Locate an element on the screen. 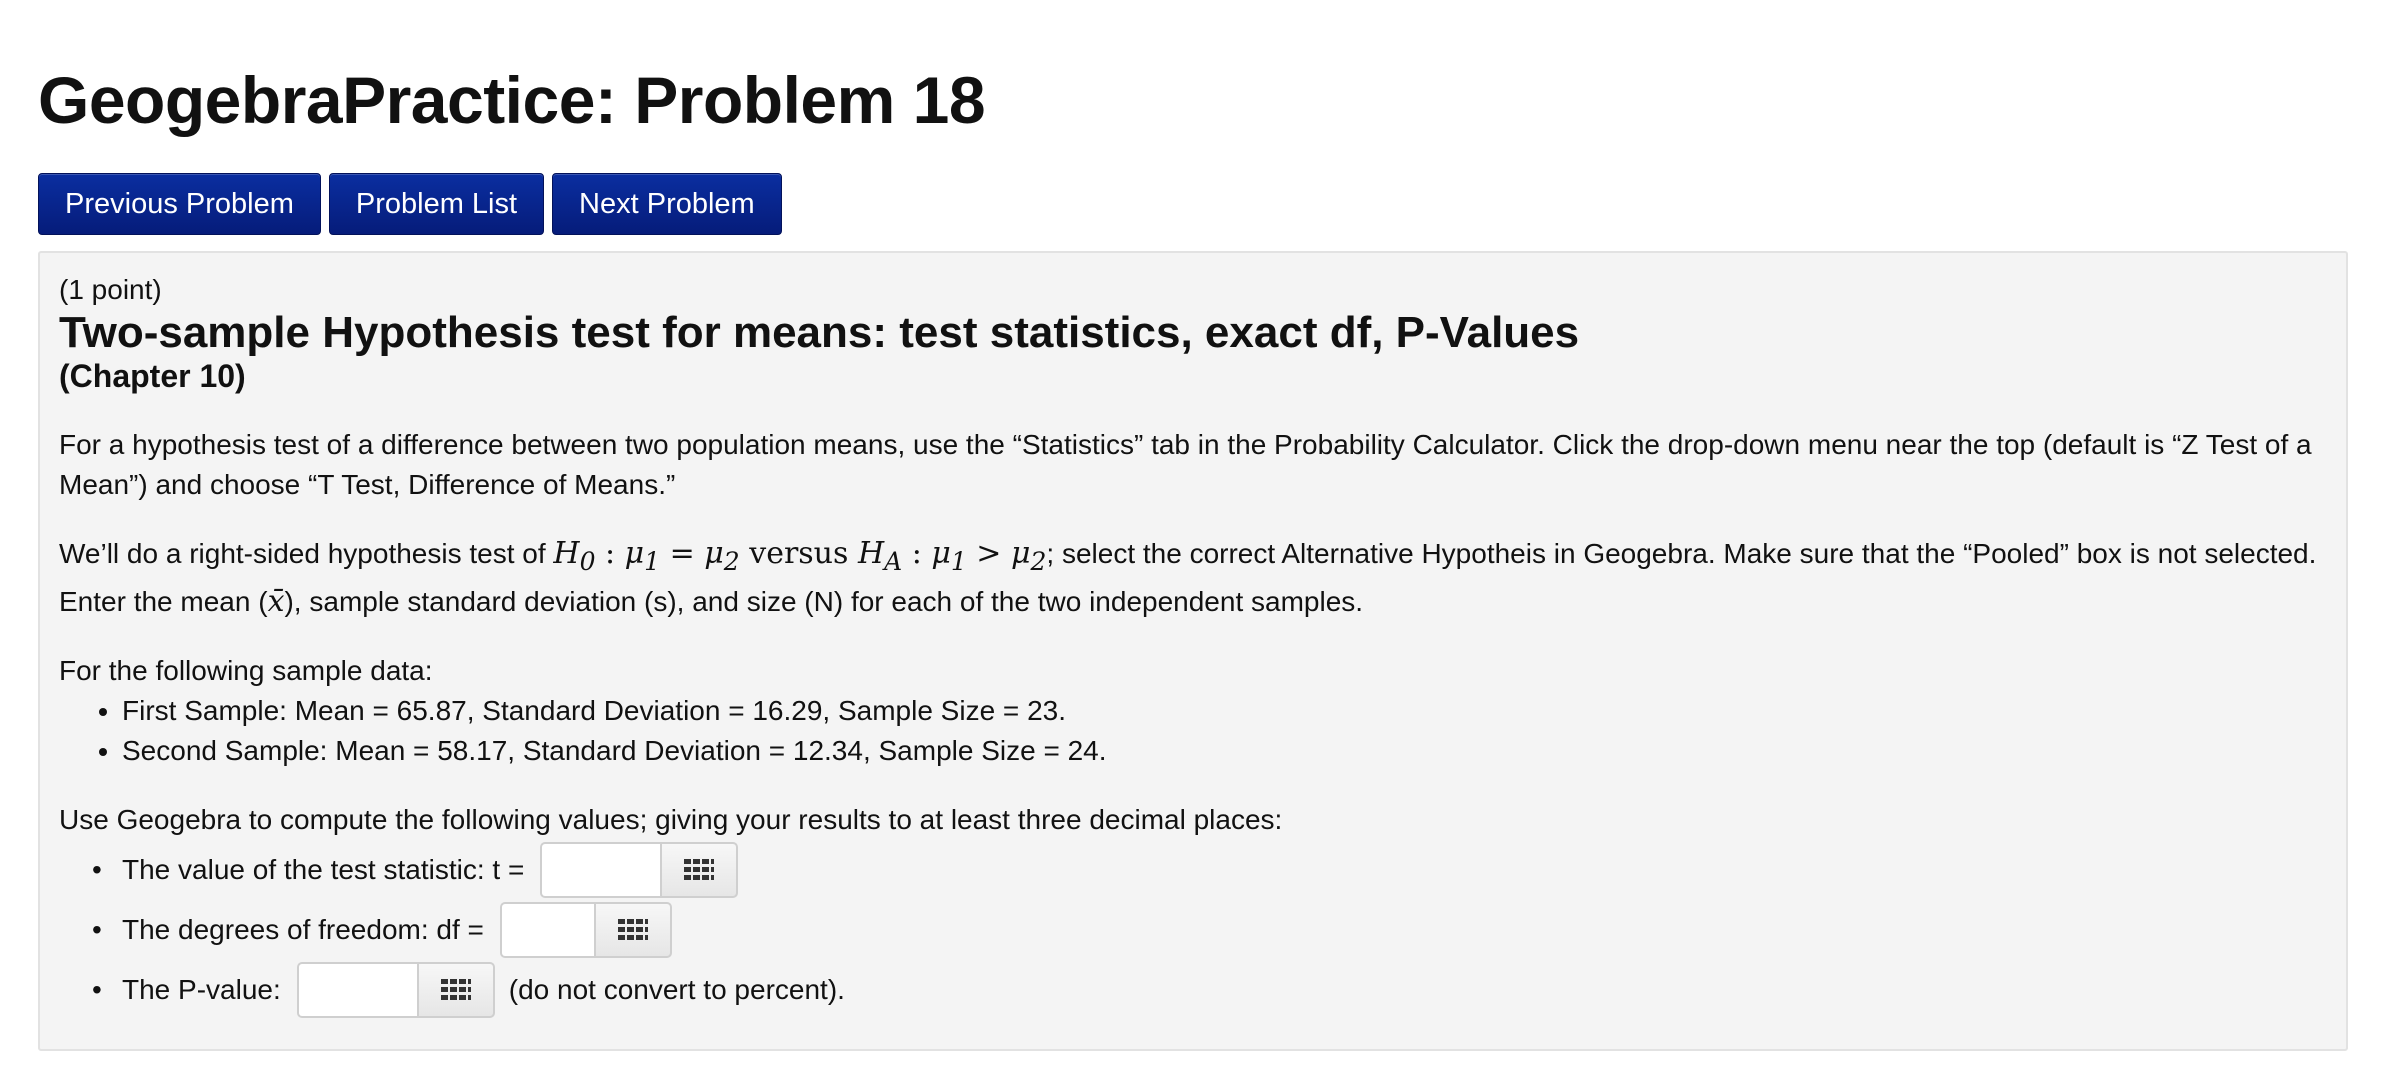  data-intro: For the following sample data: is located at coordinates (246, 670).